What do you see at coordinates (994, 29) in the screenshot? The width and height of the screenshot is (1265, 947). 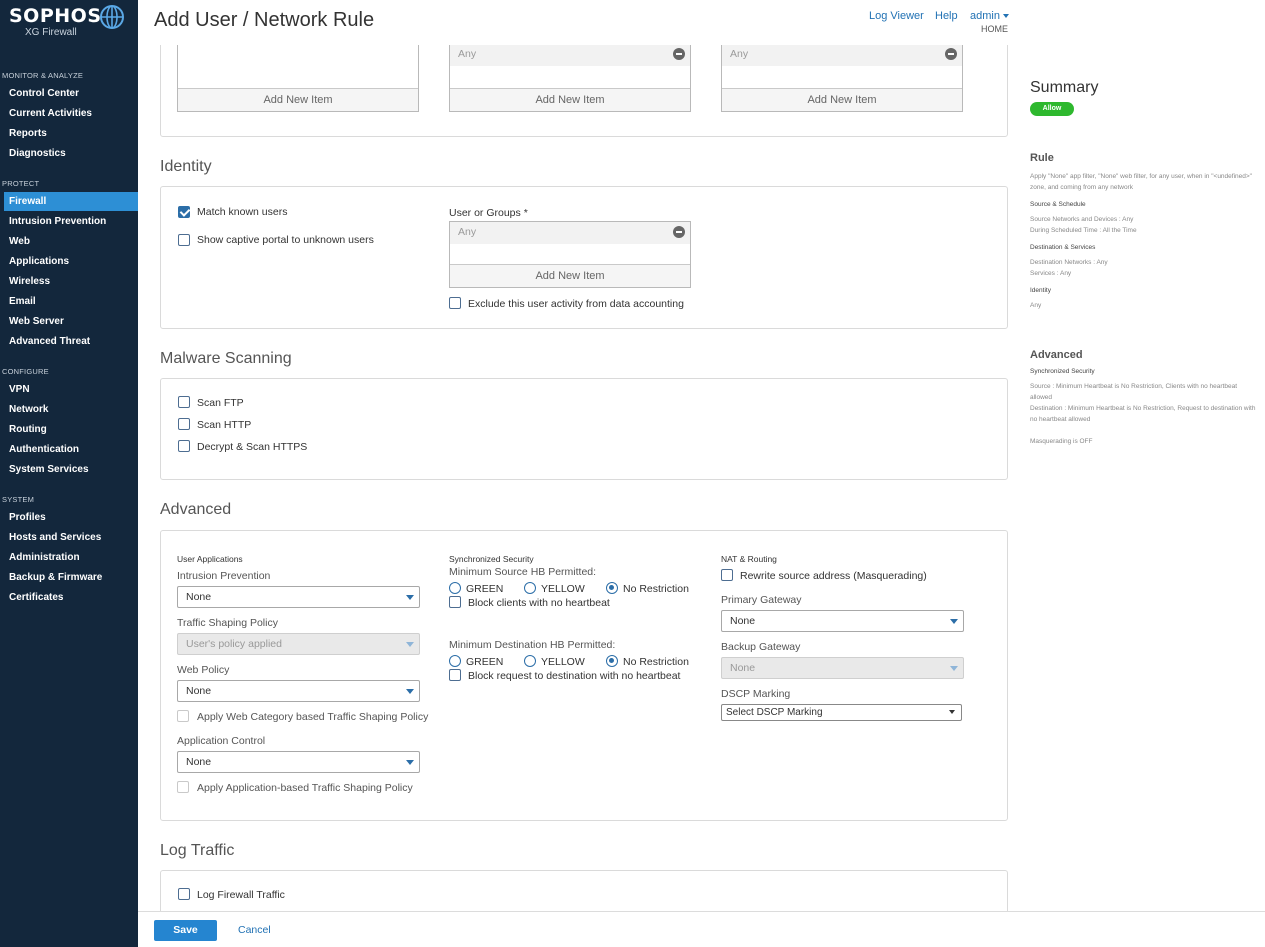 I see `home-label: HOME` at bounding box center [994, 29].